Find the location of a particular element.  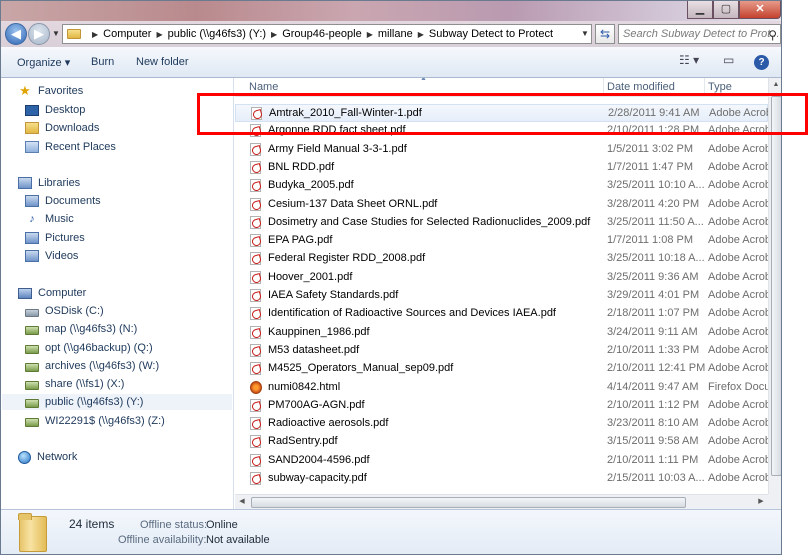

sidebar-item-drive-c: OSDisk (C:) is located at coordinates (64, 311).